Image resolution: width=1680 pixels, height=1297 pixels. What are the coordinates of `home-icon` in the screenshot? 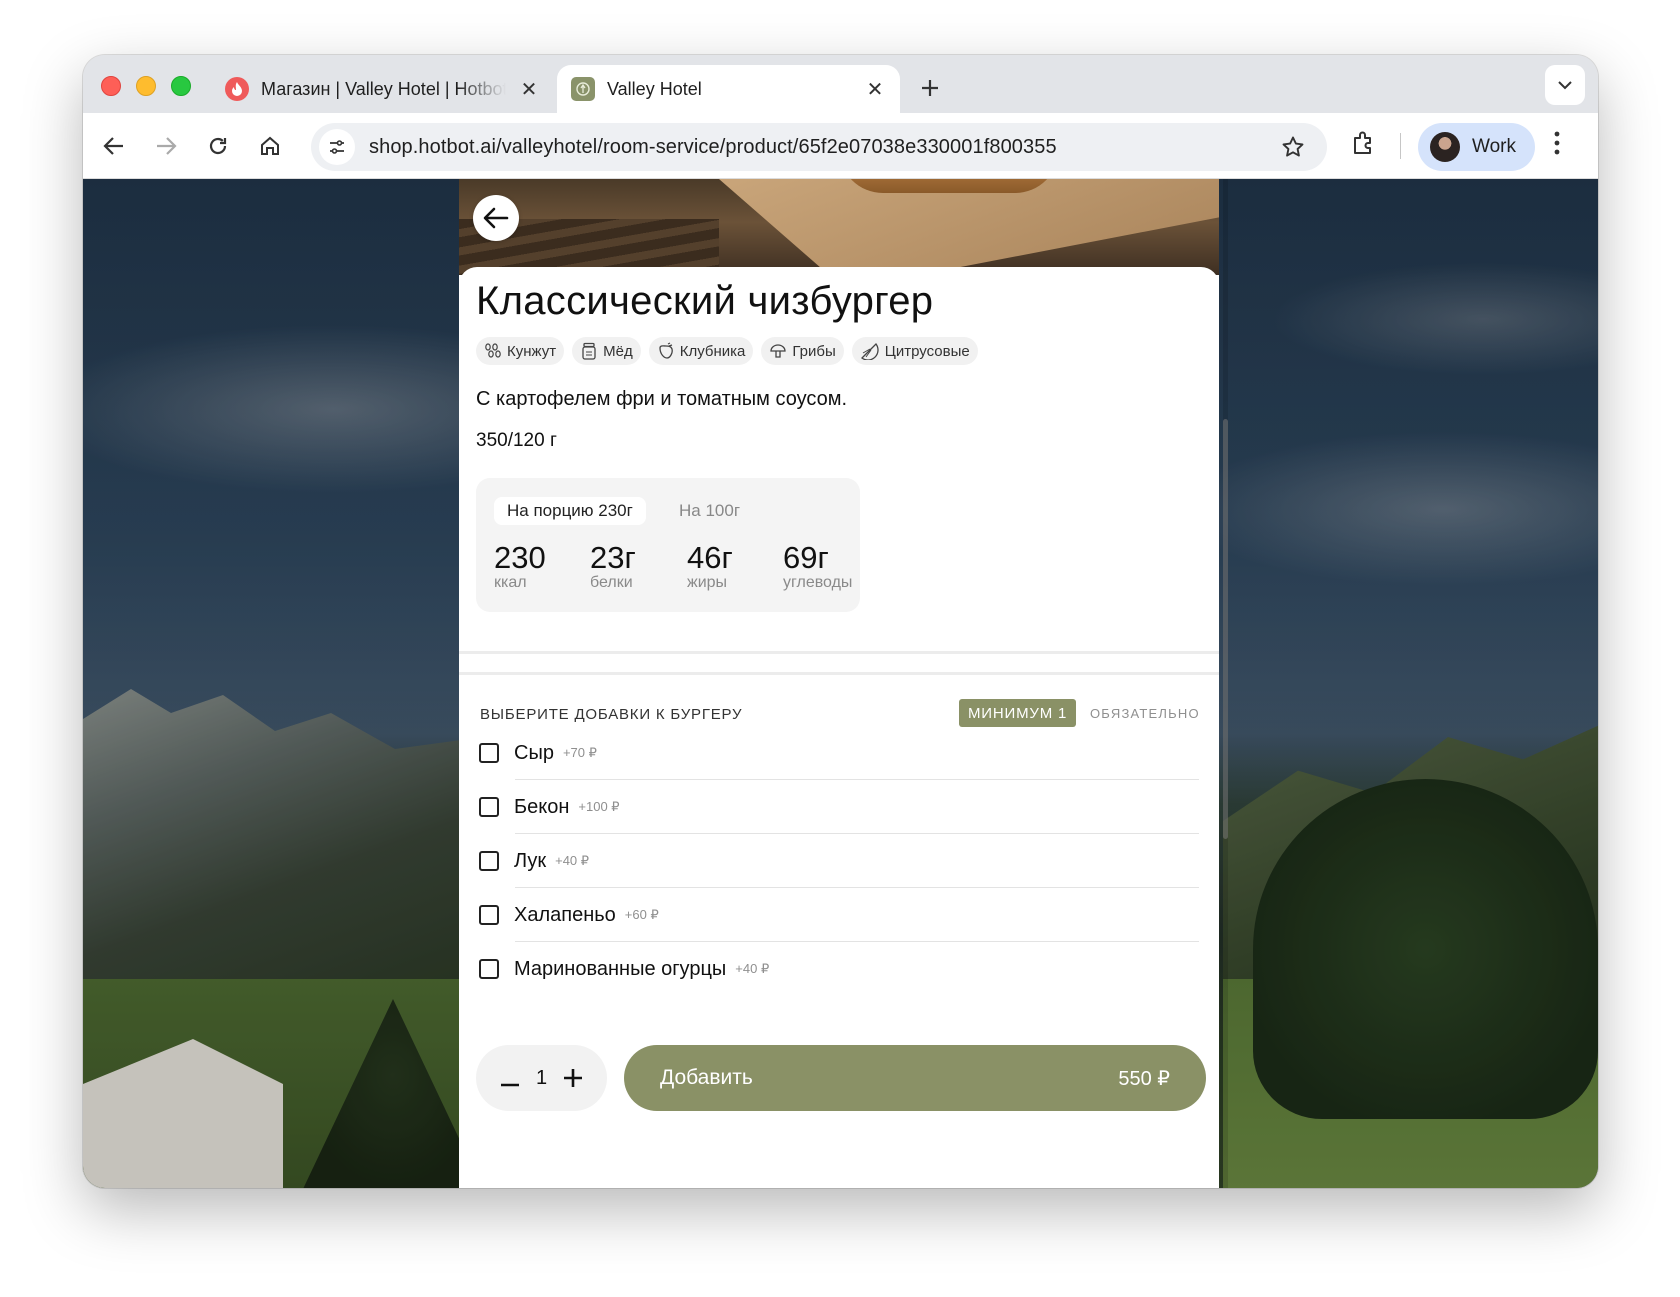 It's located at (270, 145).